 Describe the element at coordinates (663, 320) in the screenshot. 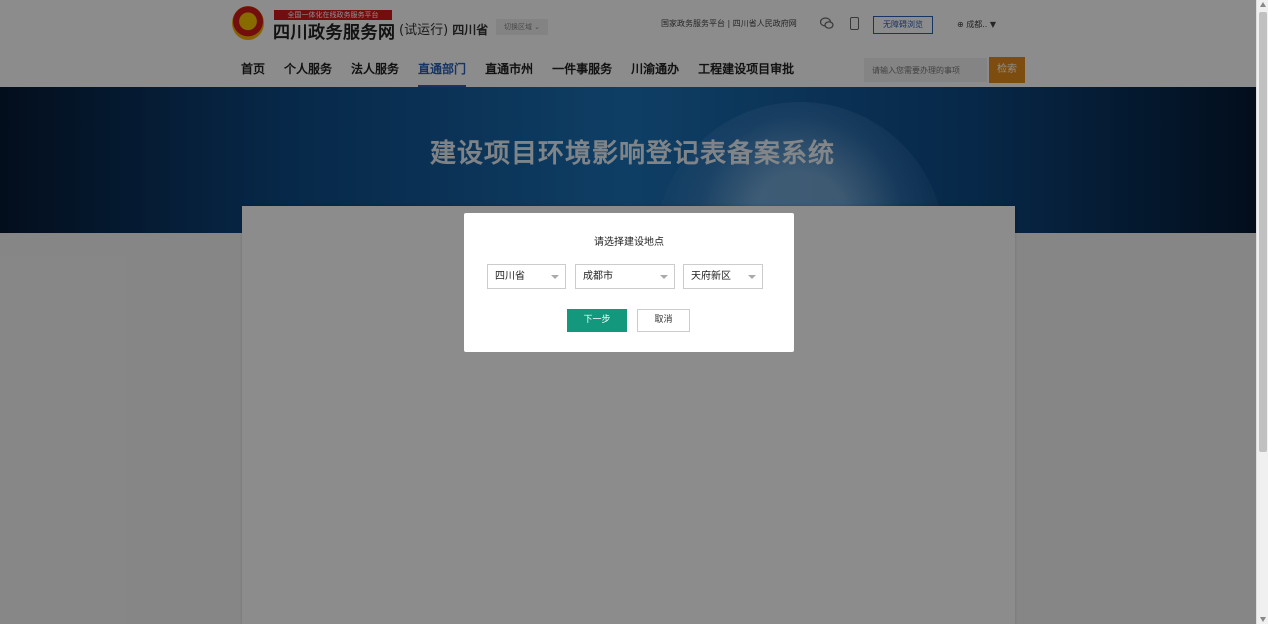

I see `cancel-button: 取消` at that location.